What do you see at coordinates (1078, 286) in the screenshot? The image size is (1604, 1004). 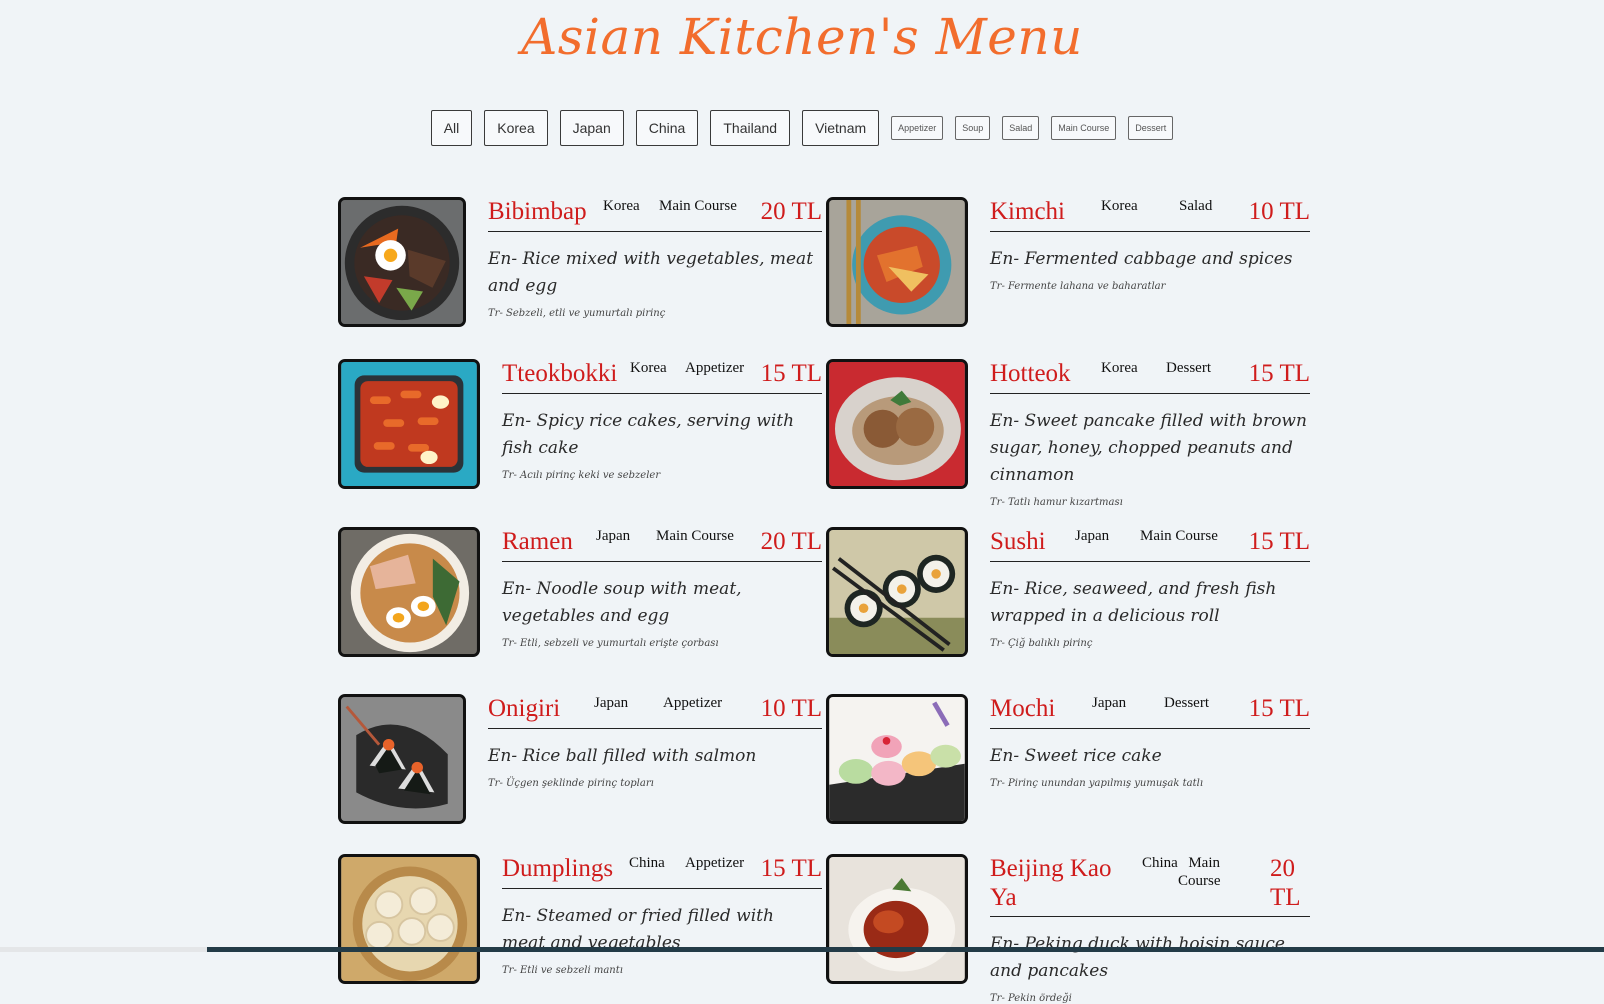 I see `item-description-tr: Tr- Fermente lahana ve baharatlar` at bounding box center [1078, 286].